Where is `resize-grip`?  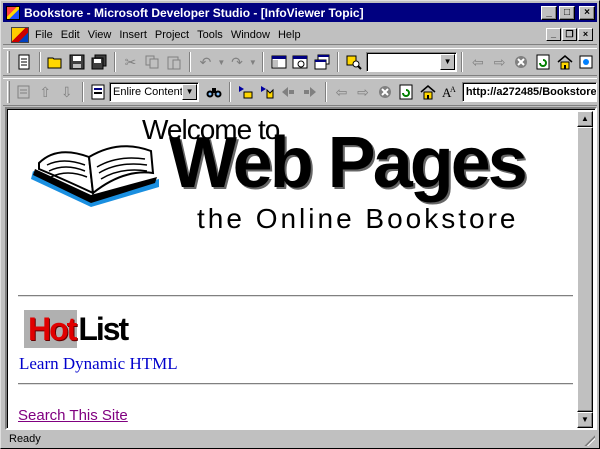 resize-grip is located at coordinates (589, 440).